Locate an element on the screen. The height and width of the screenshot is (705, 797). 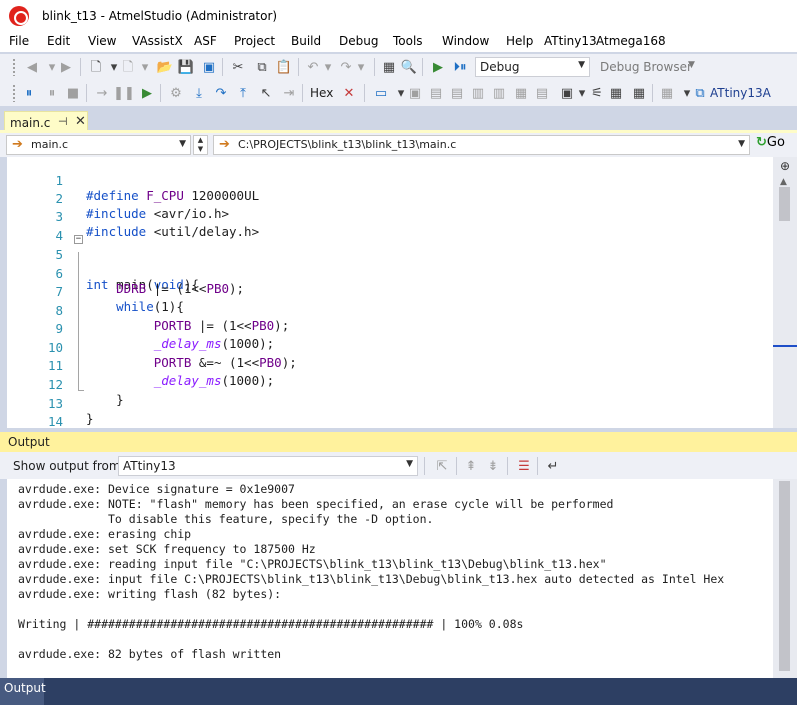
save-all-icon: ▣ is located at coordinates (209, 67).